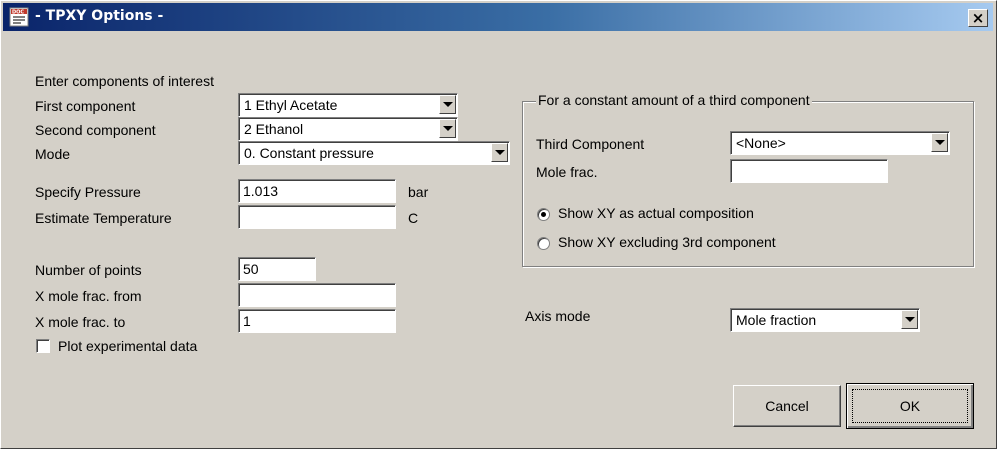 This screenshot has width=997, height=449. Describe the element at coordinates (499, 152) in the screenshot. I see `mode-dropdown-button` at that location.